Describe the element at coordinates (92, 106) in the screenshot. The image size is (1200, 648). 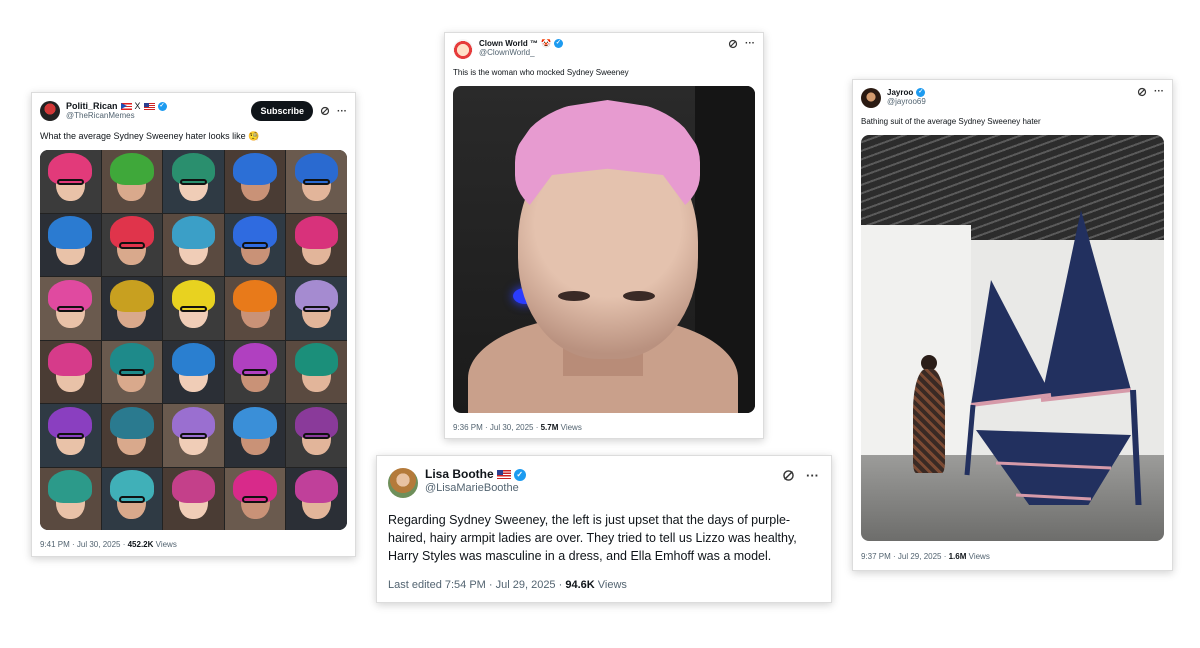
I see `display-name: Politi_Rican` at that location.